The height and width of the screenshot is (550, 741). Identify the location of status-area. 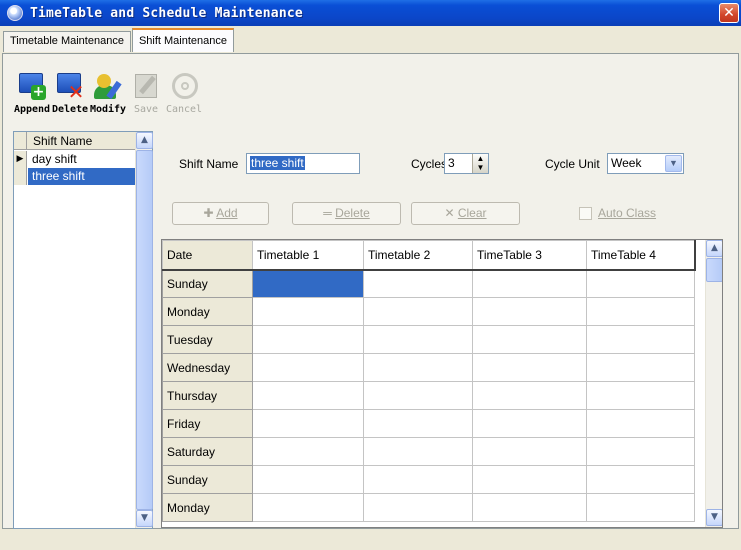
(370, 540).